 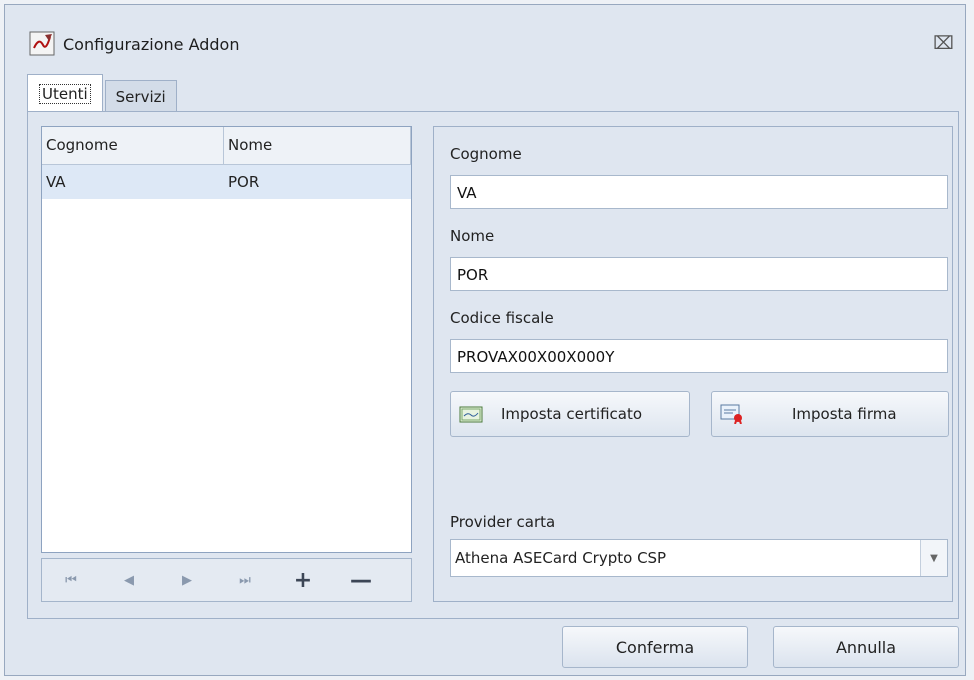 What do you see at coordinates (472, 236) in the screenshot?
I see `nome-label: Nome` at bounding box center [472, 236].